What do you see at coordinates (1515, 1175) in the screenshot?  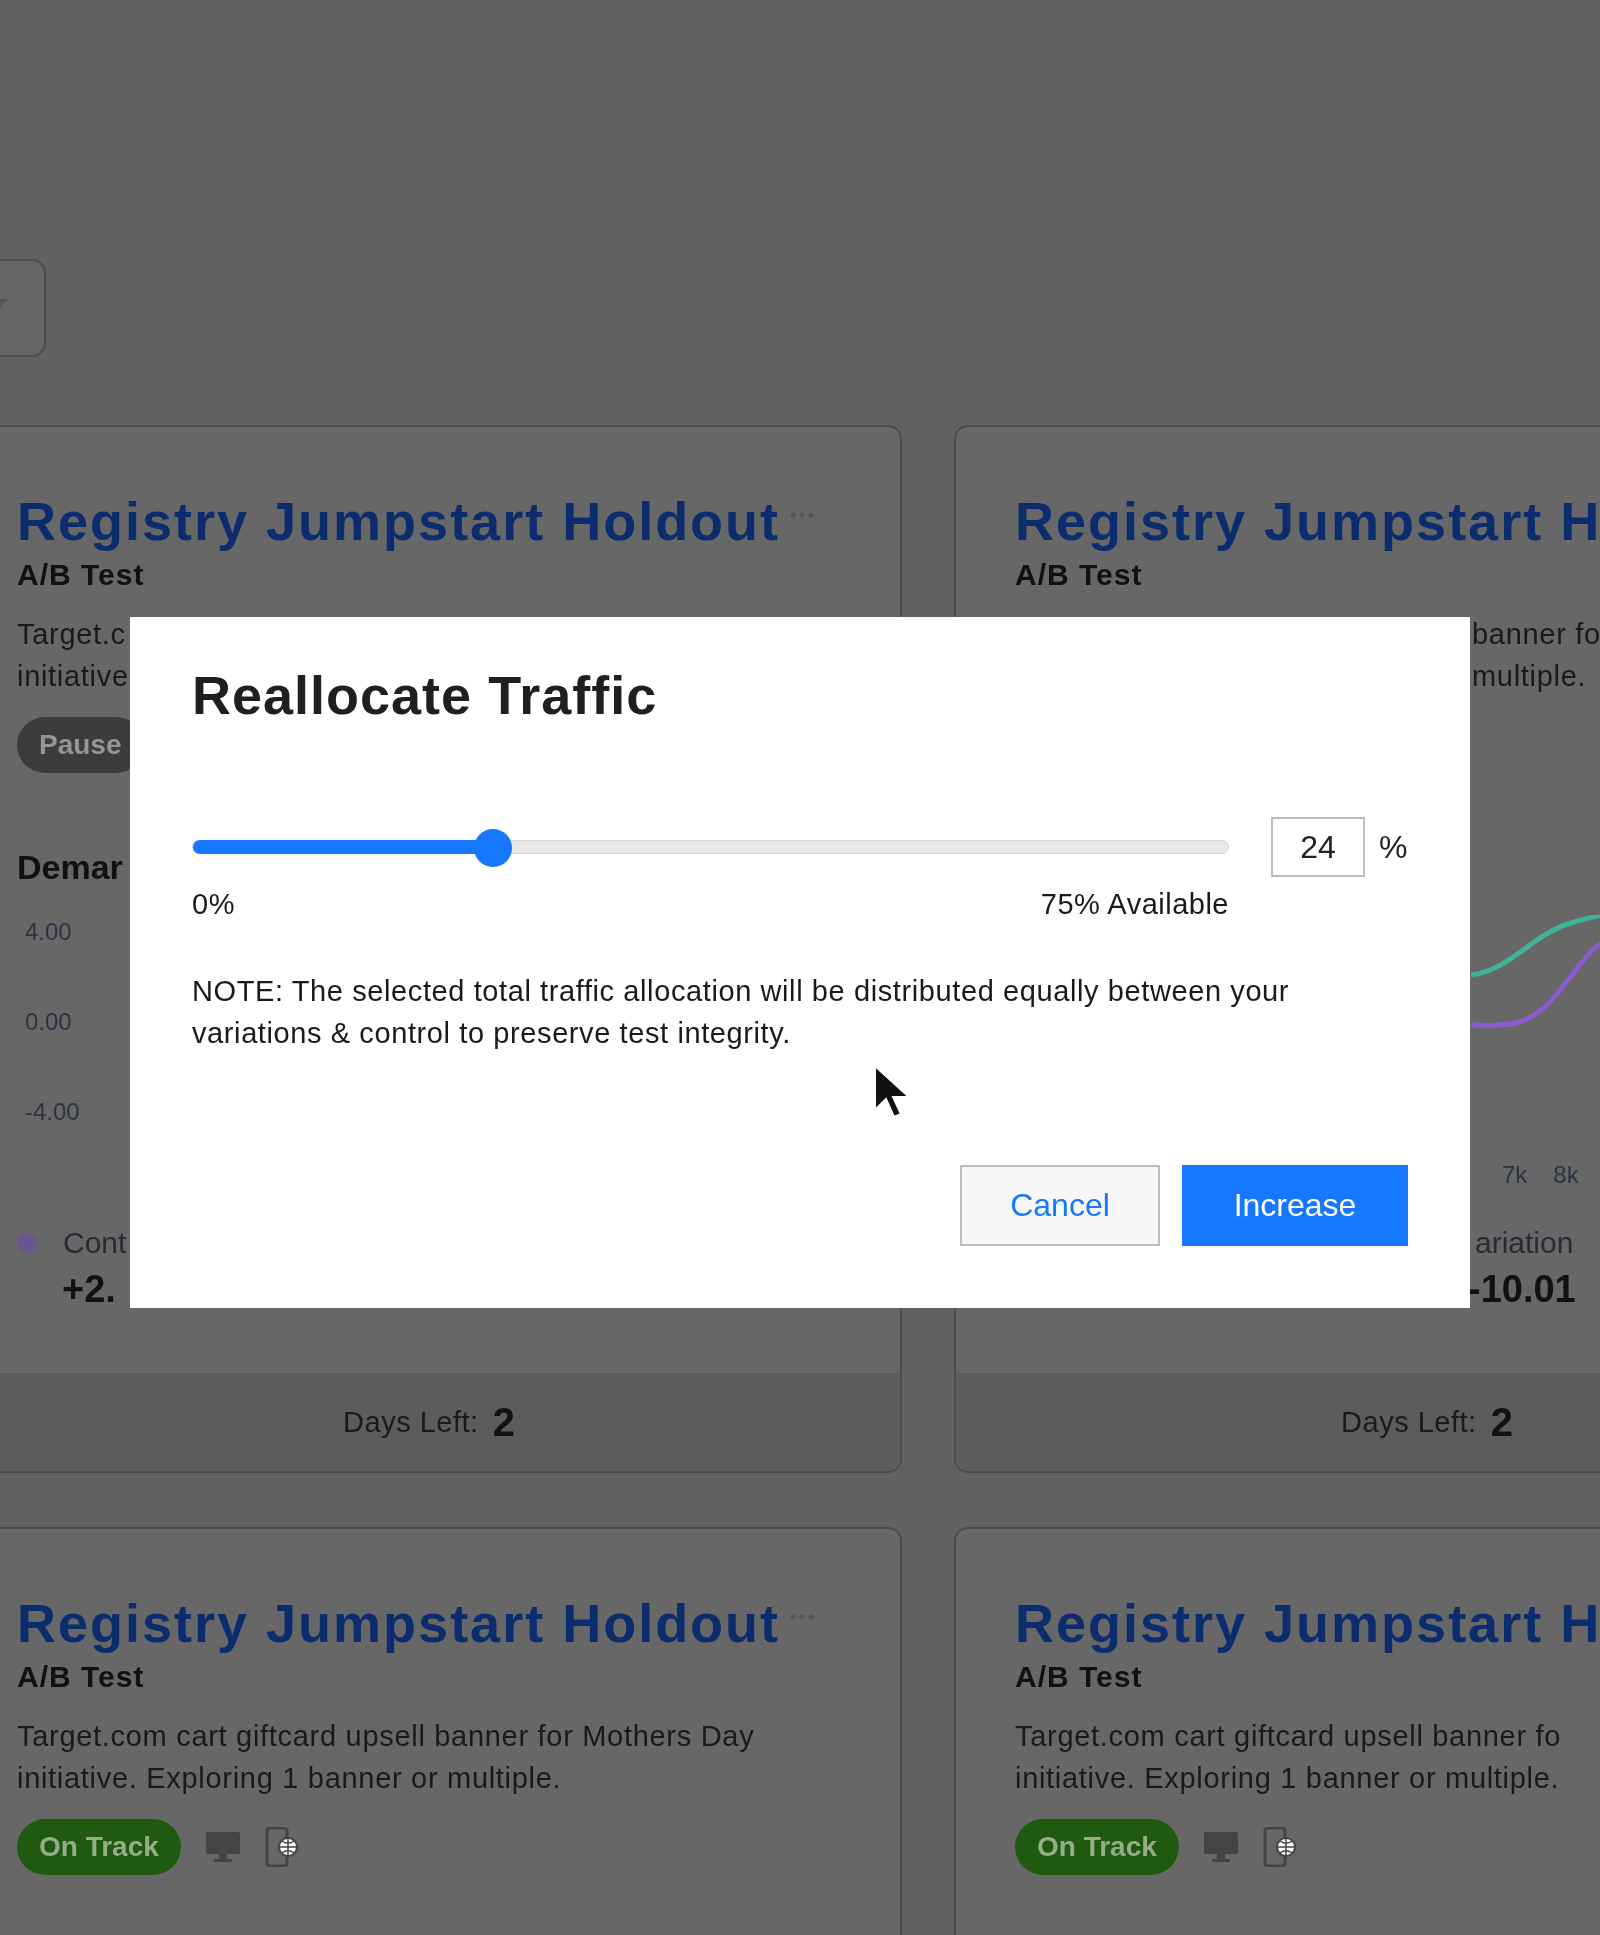 I see `x-axis-label: 7k` at bounding box center [1515, 1175].